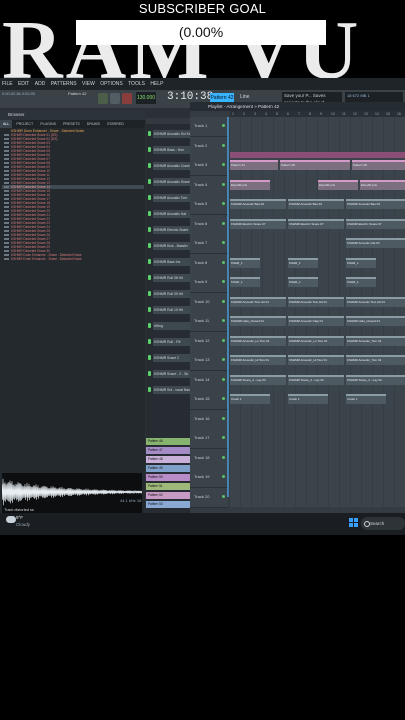 The width and height of the screenshot is (405, 720). I want to click on weather-description: Cloudy, so click(23, 524).